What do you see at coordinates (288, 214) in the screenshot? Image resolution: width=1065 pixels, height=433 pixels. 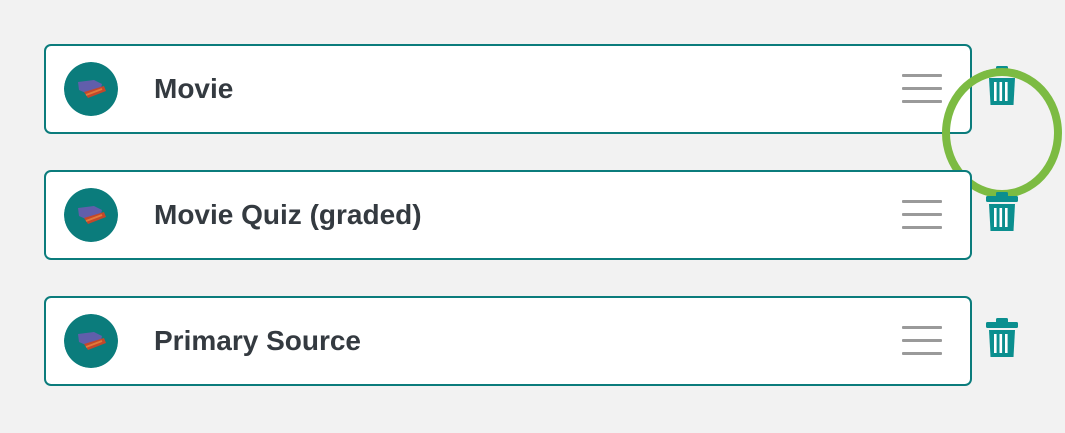 I see `item-title: Movie Quiz (graded)` at bounding box center [288, 214].